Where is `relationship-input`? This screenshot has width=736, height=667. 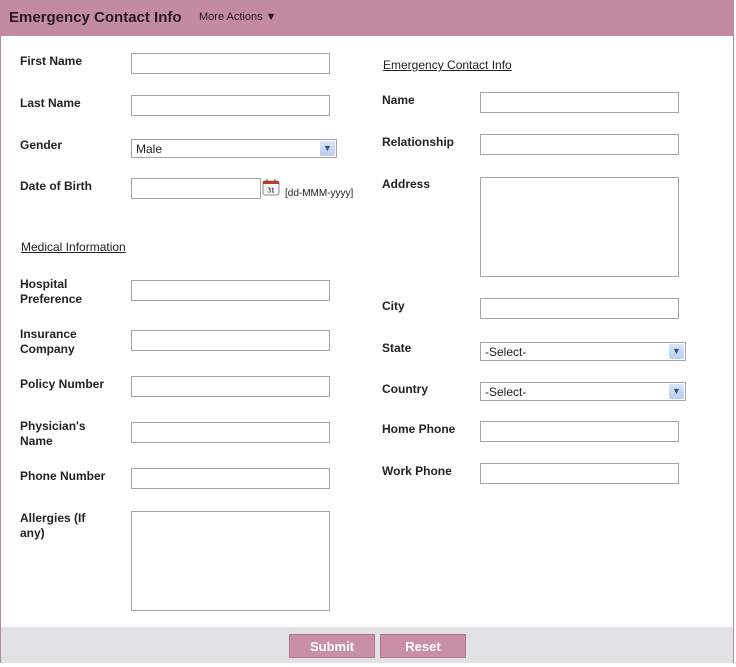 relationship-input is located at coordinates (579, 144).